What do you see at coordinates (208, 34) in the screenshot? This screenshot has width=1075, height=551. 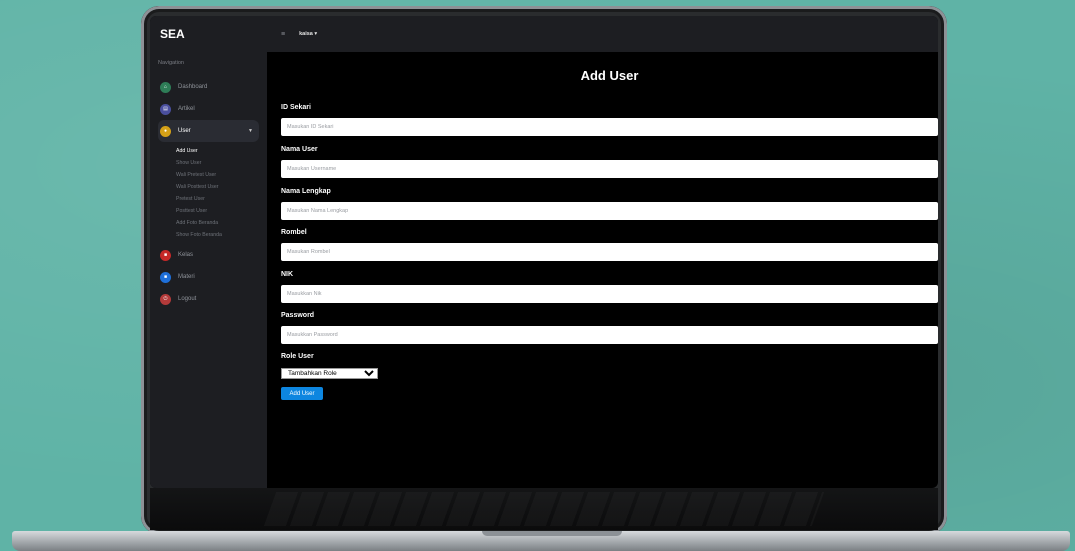 I see `brand-logo: SEA` at bounding box center [208, 34].